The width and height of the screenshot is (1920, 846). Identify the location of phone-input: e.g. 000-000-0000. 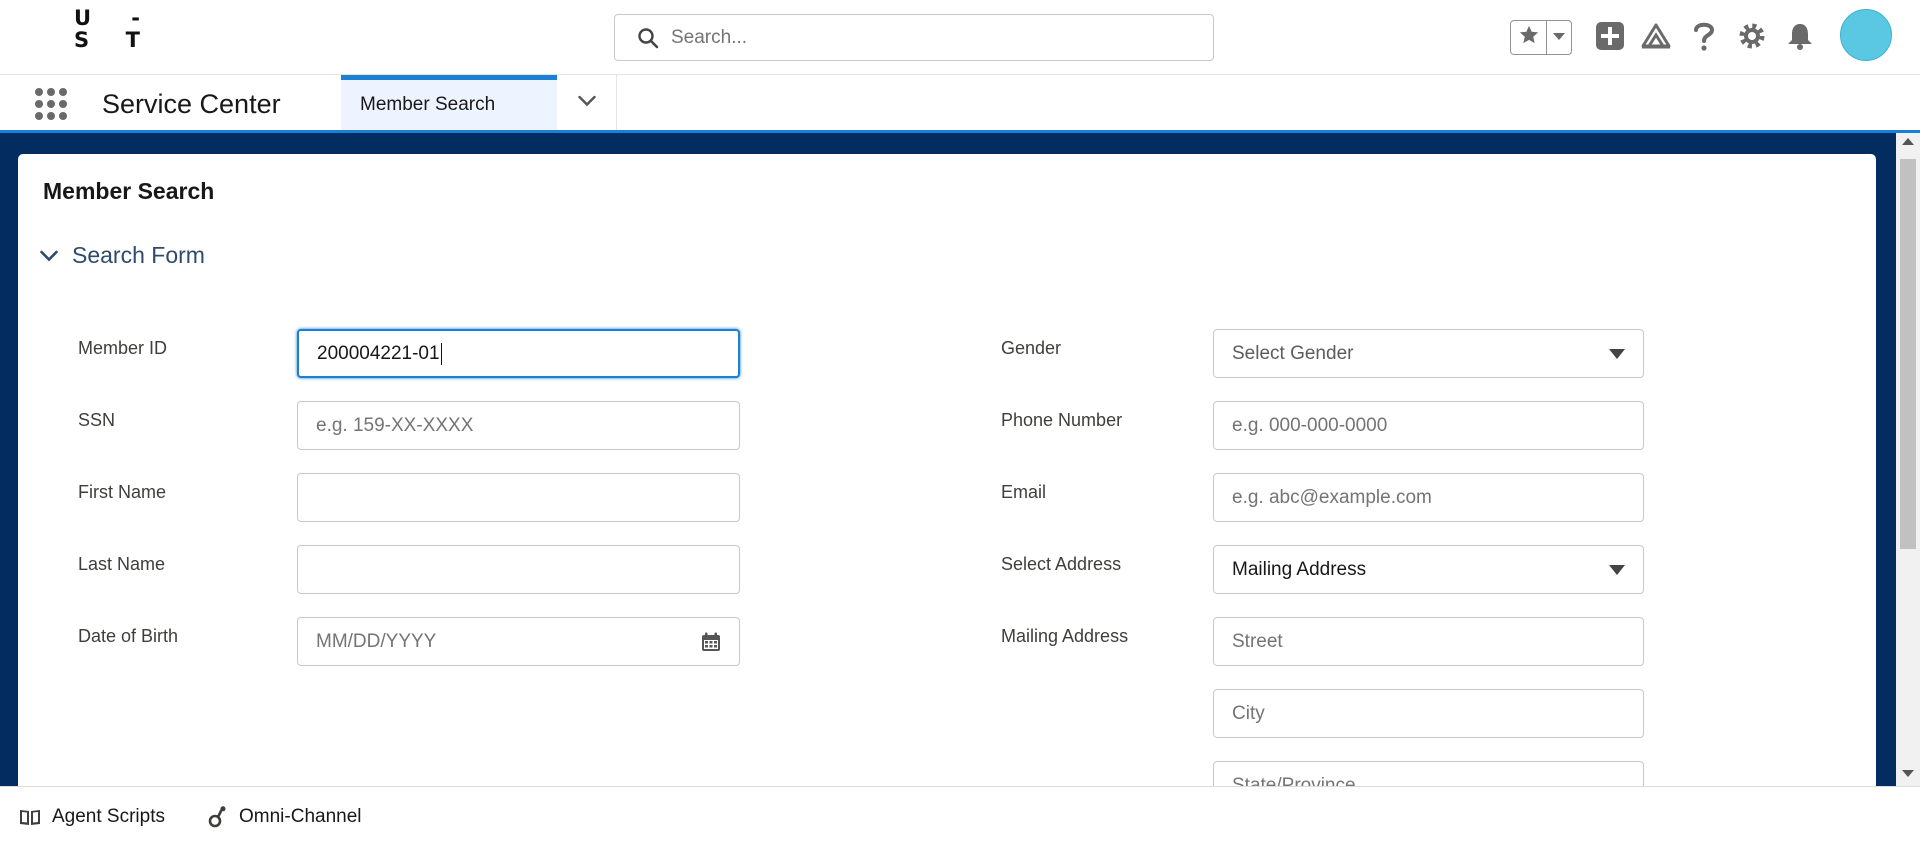
(1428, 425).